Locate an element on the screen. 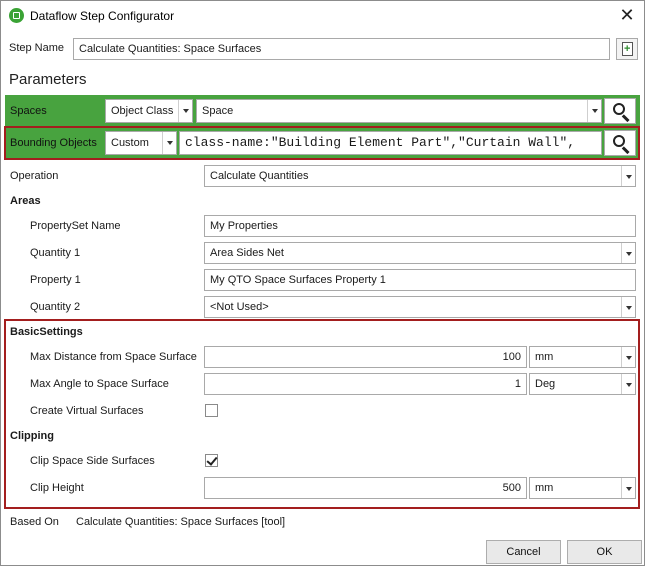 This screenshot has height=566, width=645. spaces-search-button is located at coordinates (620, 111).